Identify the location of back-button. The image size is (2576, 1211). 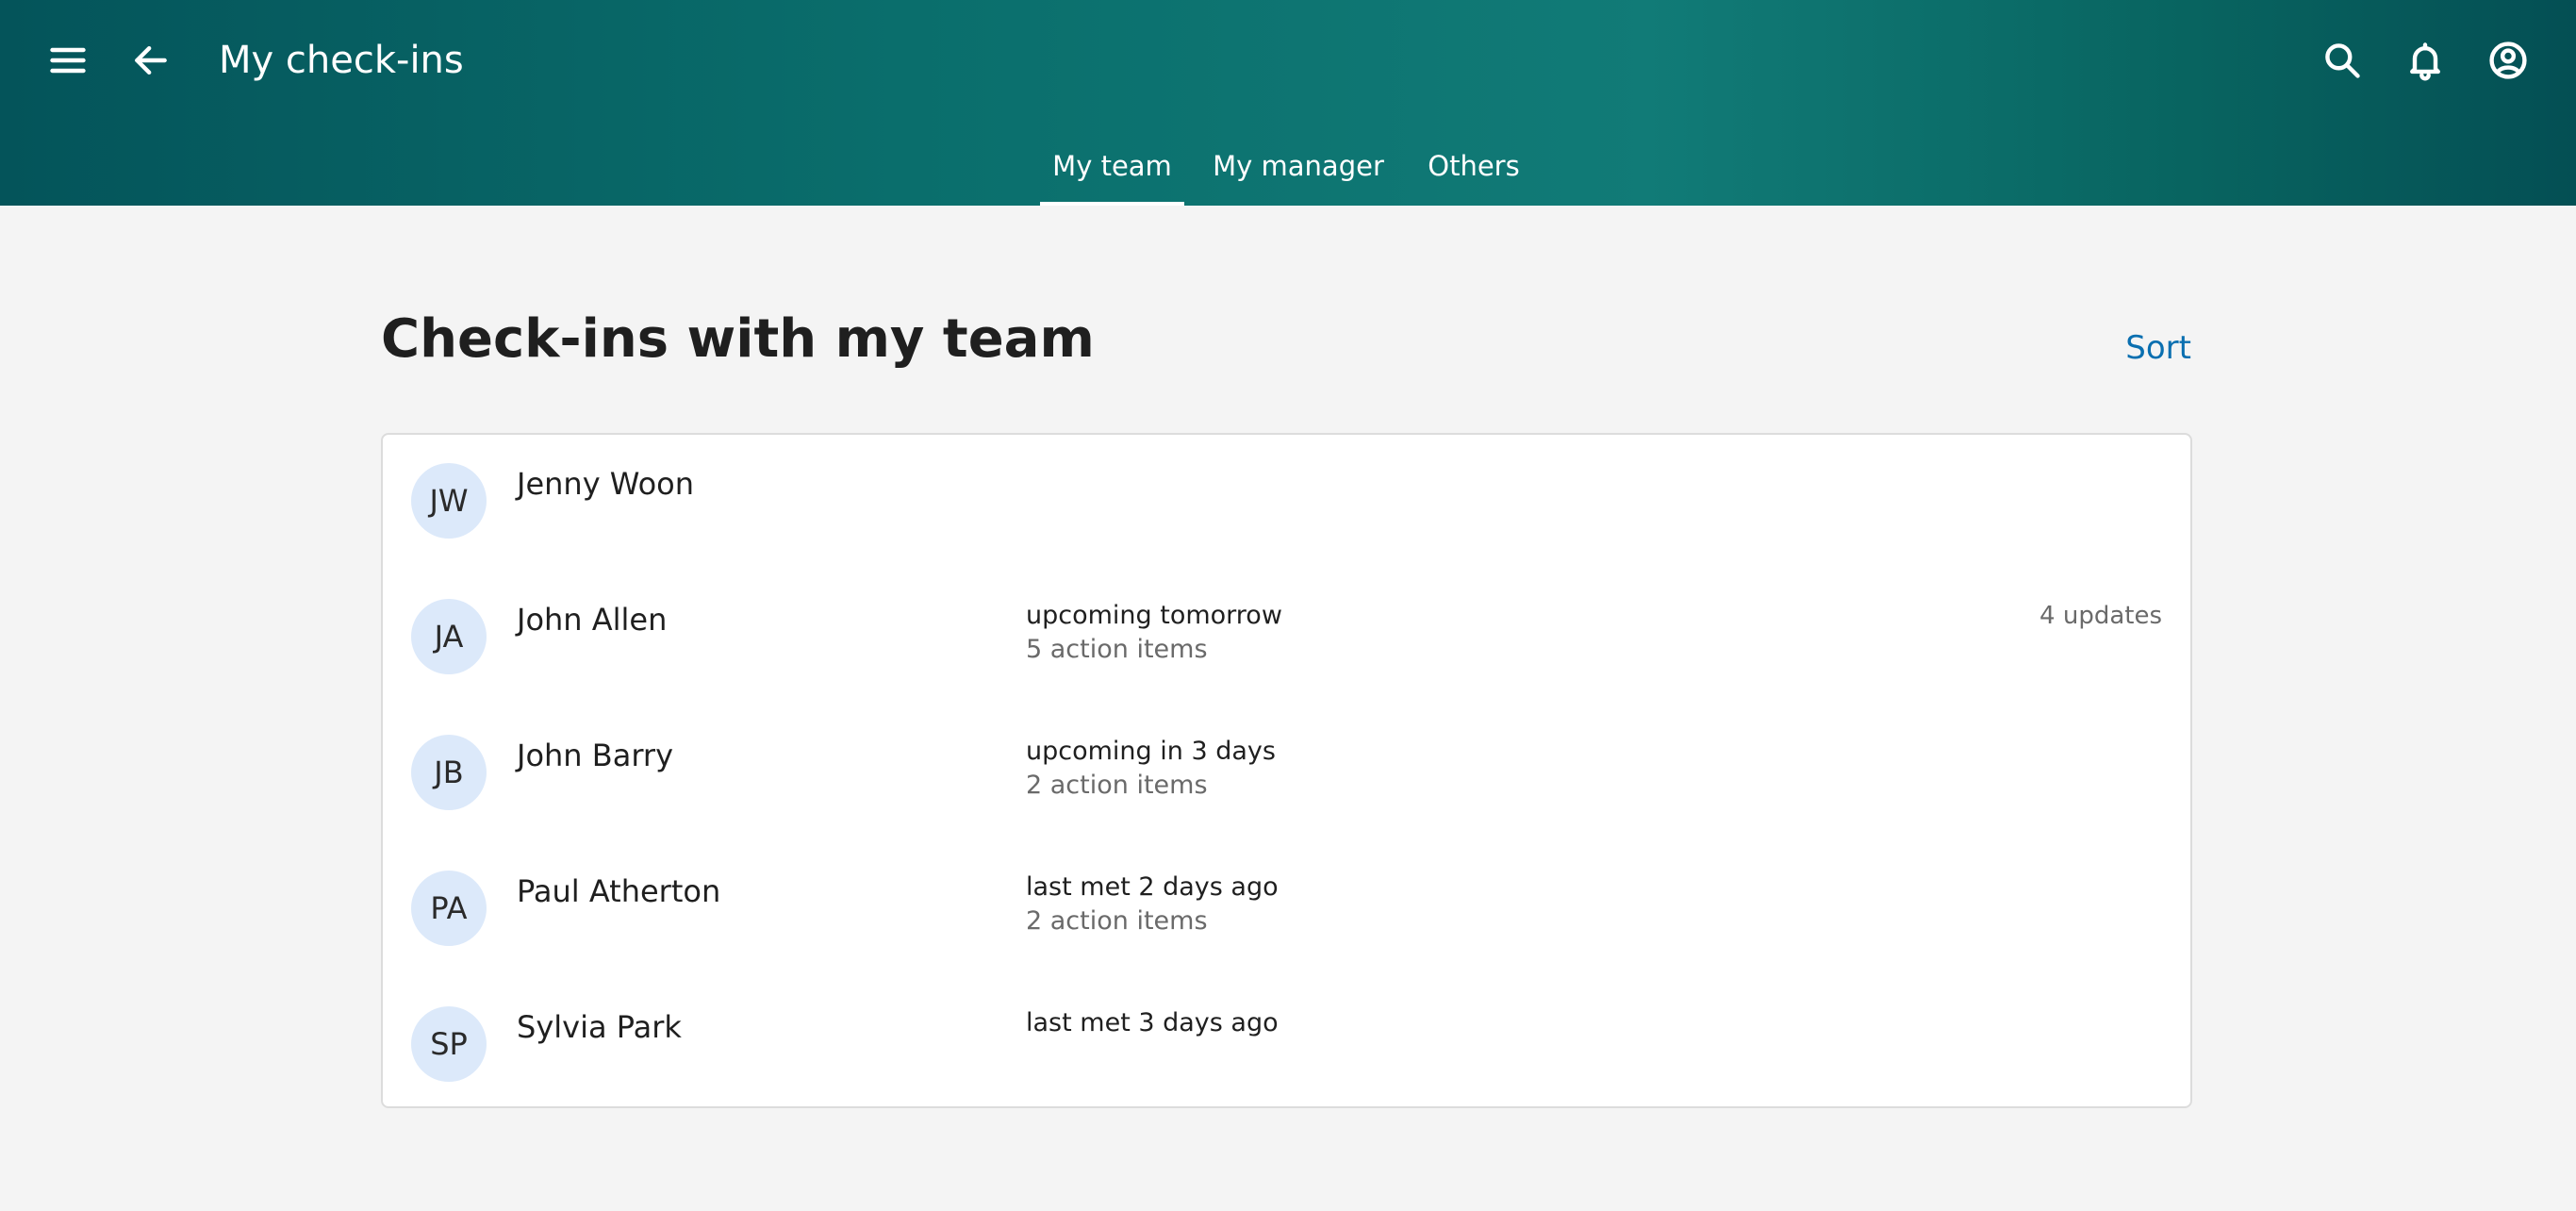
(151, 60).